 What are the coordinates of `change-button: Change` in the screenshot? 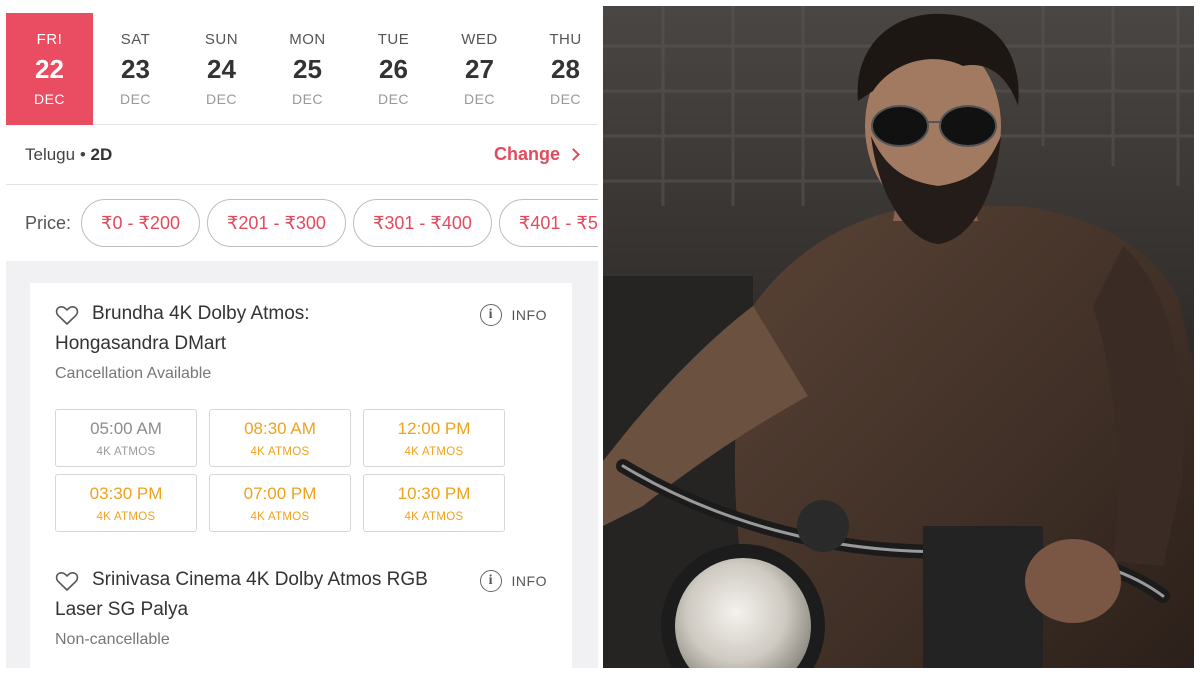 It's located at (536, 154).